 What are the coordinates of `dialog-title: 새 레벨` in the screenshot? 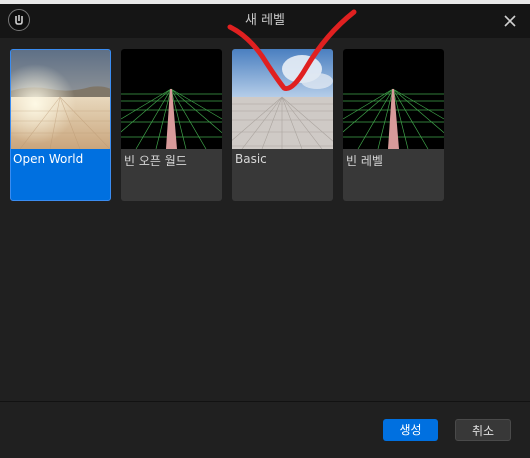 It's located at (264, 20).